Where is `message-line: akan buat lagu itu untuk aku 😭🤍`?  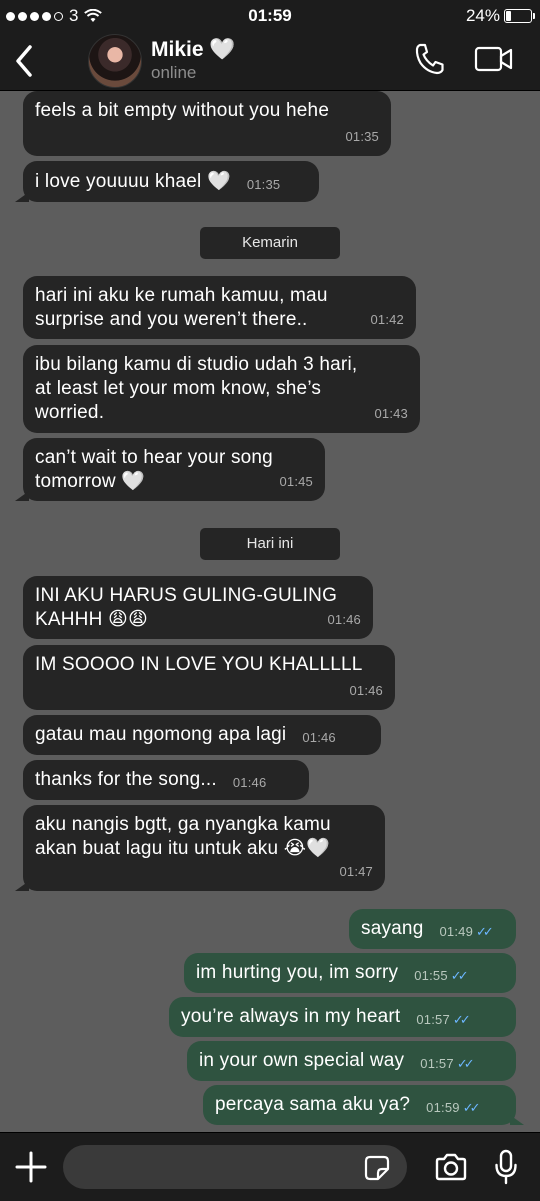
message-line: akan buat lagu itu untuk aku 😭🤍 is located at coordinates (183, 848).